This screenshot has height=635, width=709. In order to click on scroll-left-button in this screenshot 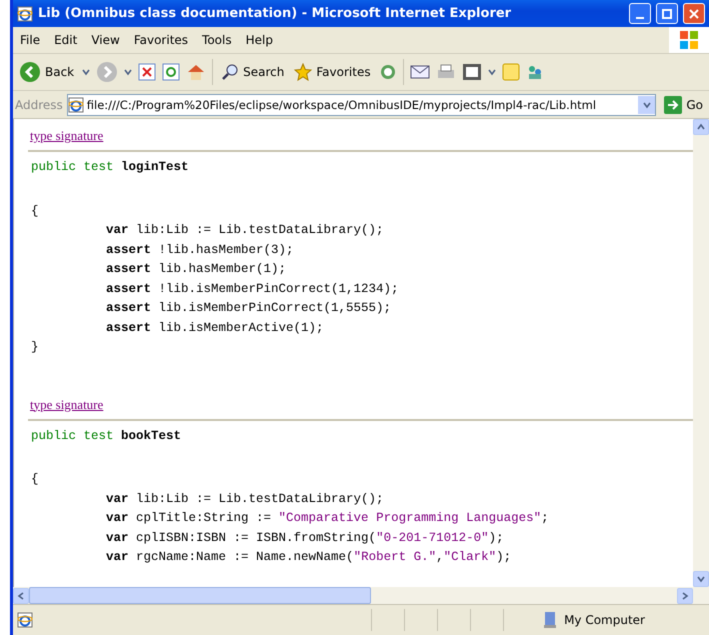, I will do `click(21, 596)`.